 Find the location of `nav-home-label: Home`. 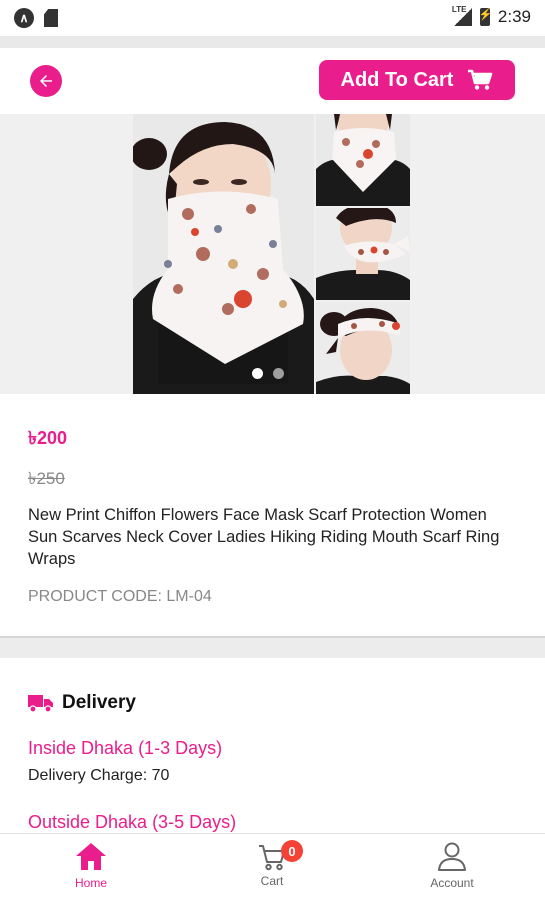

nav-home-label: Home is located at coordinates (90, 883).